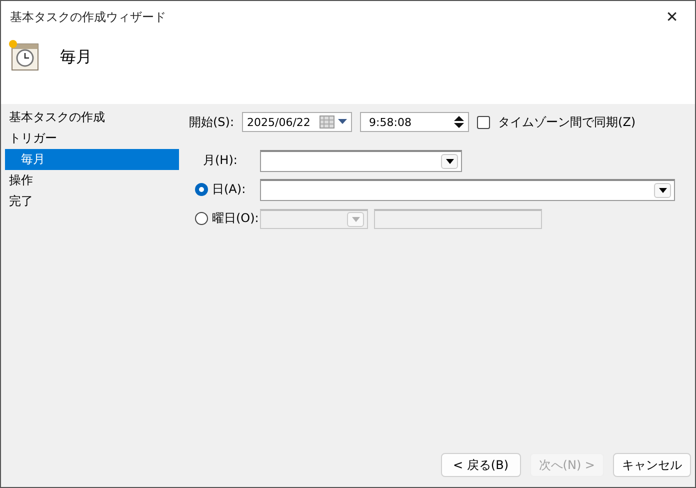 This screenshot has width=696, height=488. I want to click on wizard-step: 操作, so click(92, 180).